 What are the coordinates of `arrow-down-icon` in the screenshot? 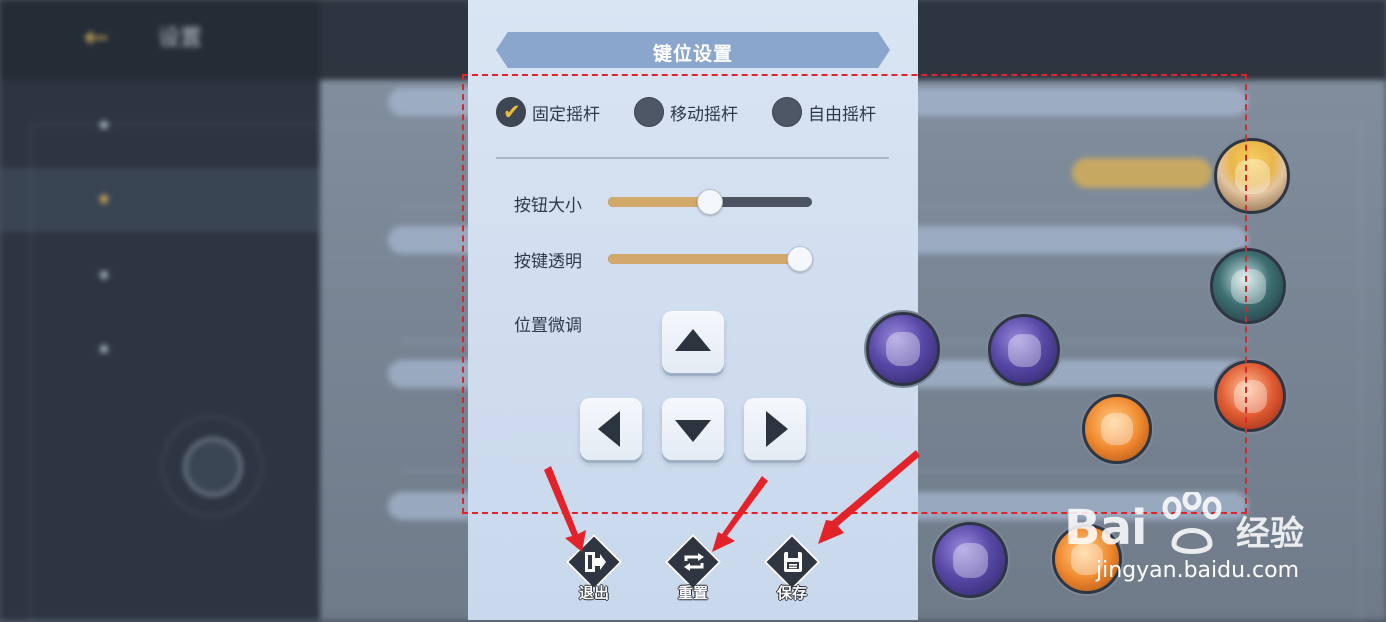 It's located at (693, 431).